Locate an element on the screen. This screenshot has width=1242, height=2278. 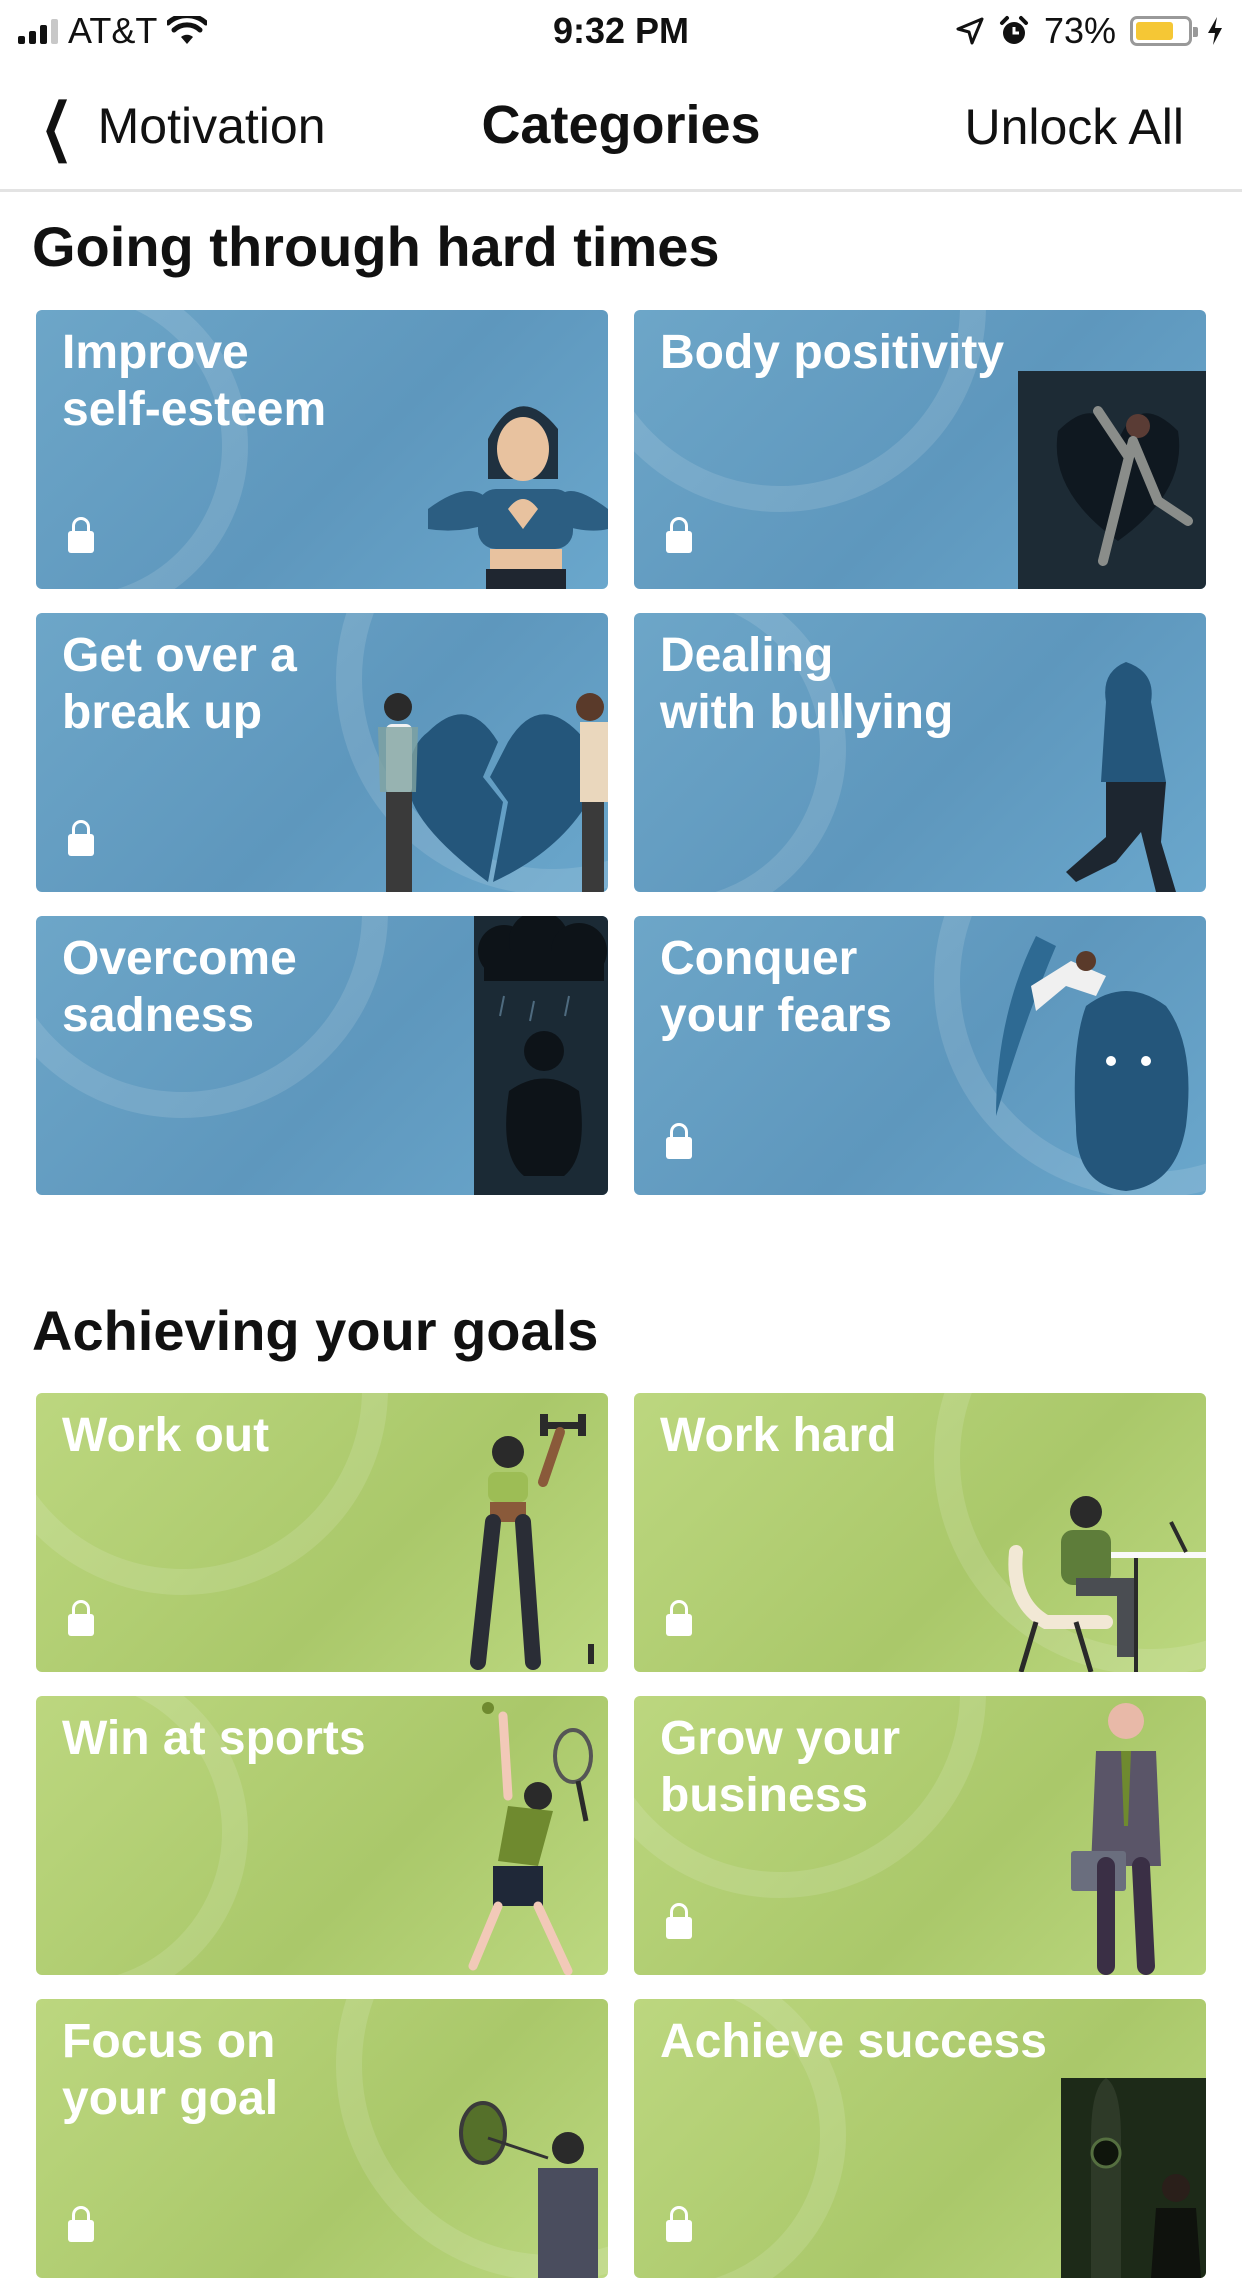
category-card: Grow your business is located at coordinates (920, 1835).